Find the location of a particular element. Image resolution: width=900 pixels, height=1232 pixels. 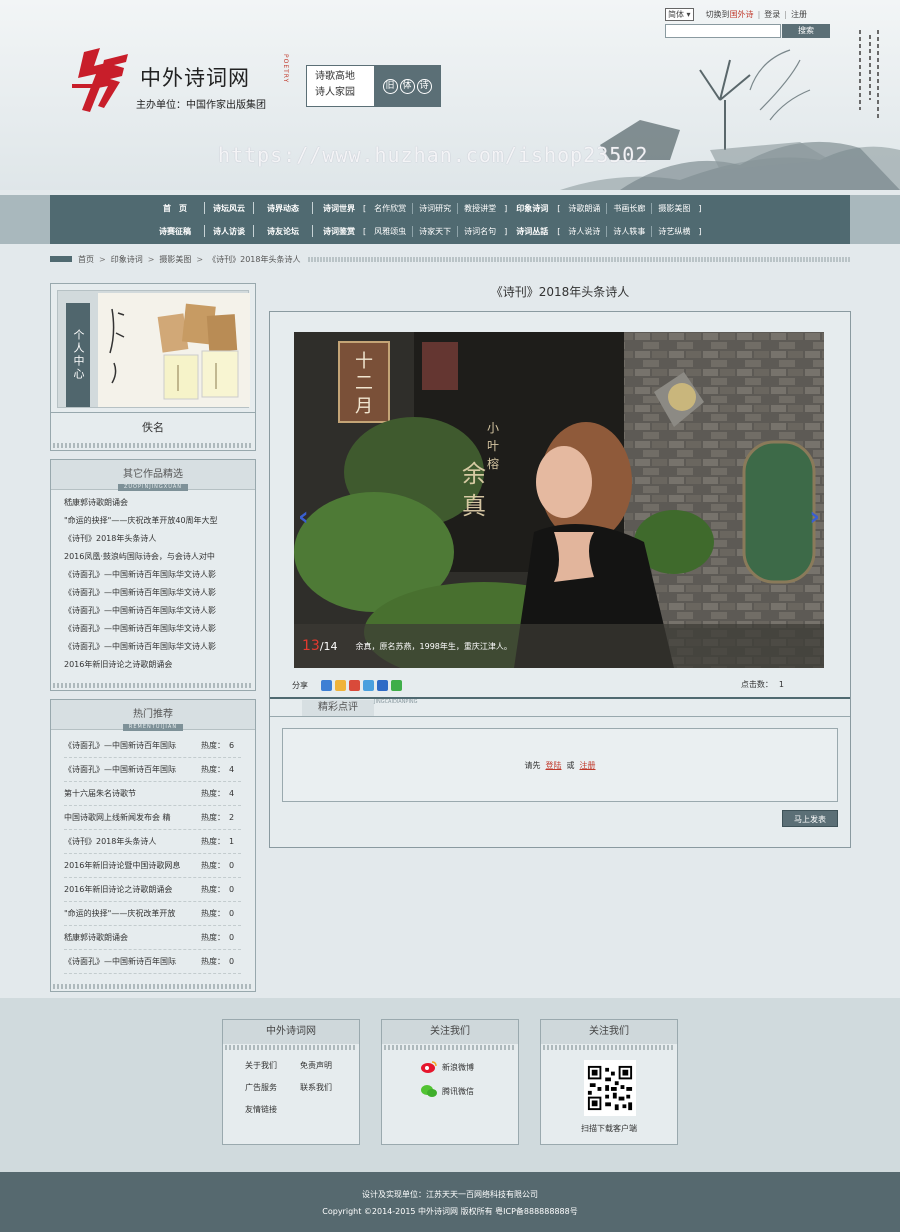

comment-register-link: 注册 is located at coordinates (588, 765).